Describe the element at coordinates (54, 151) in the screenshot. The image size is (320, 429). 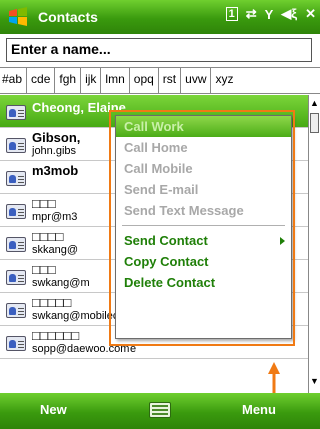
I see `contact-email: john.gibs` at that location.